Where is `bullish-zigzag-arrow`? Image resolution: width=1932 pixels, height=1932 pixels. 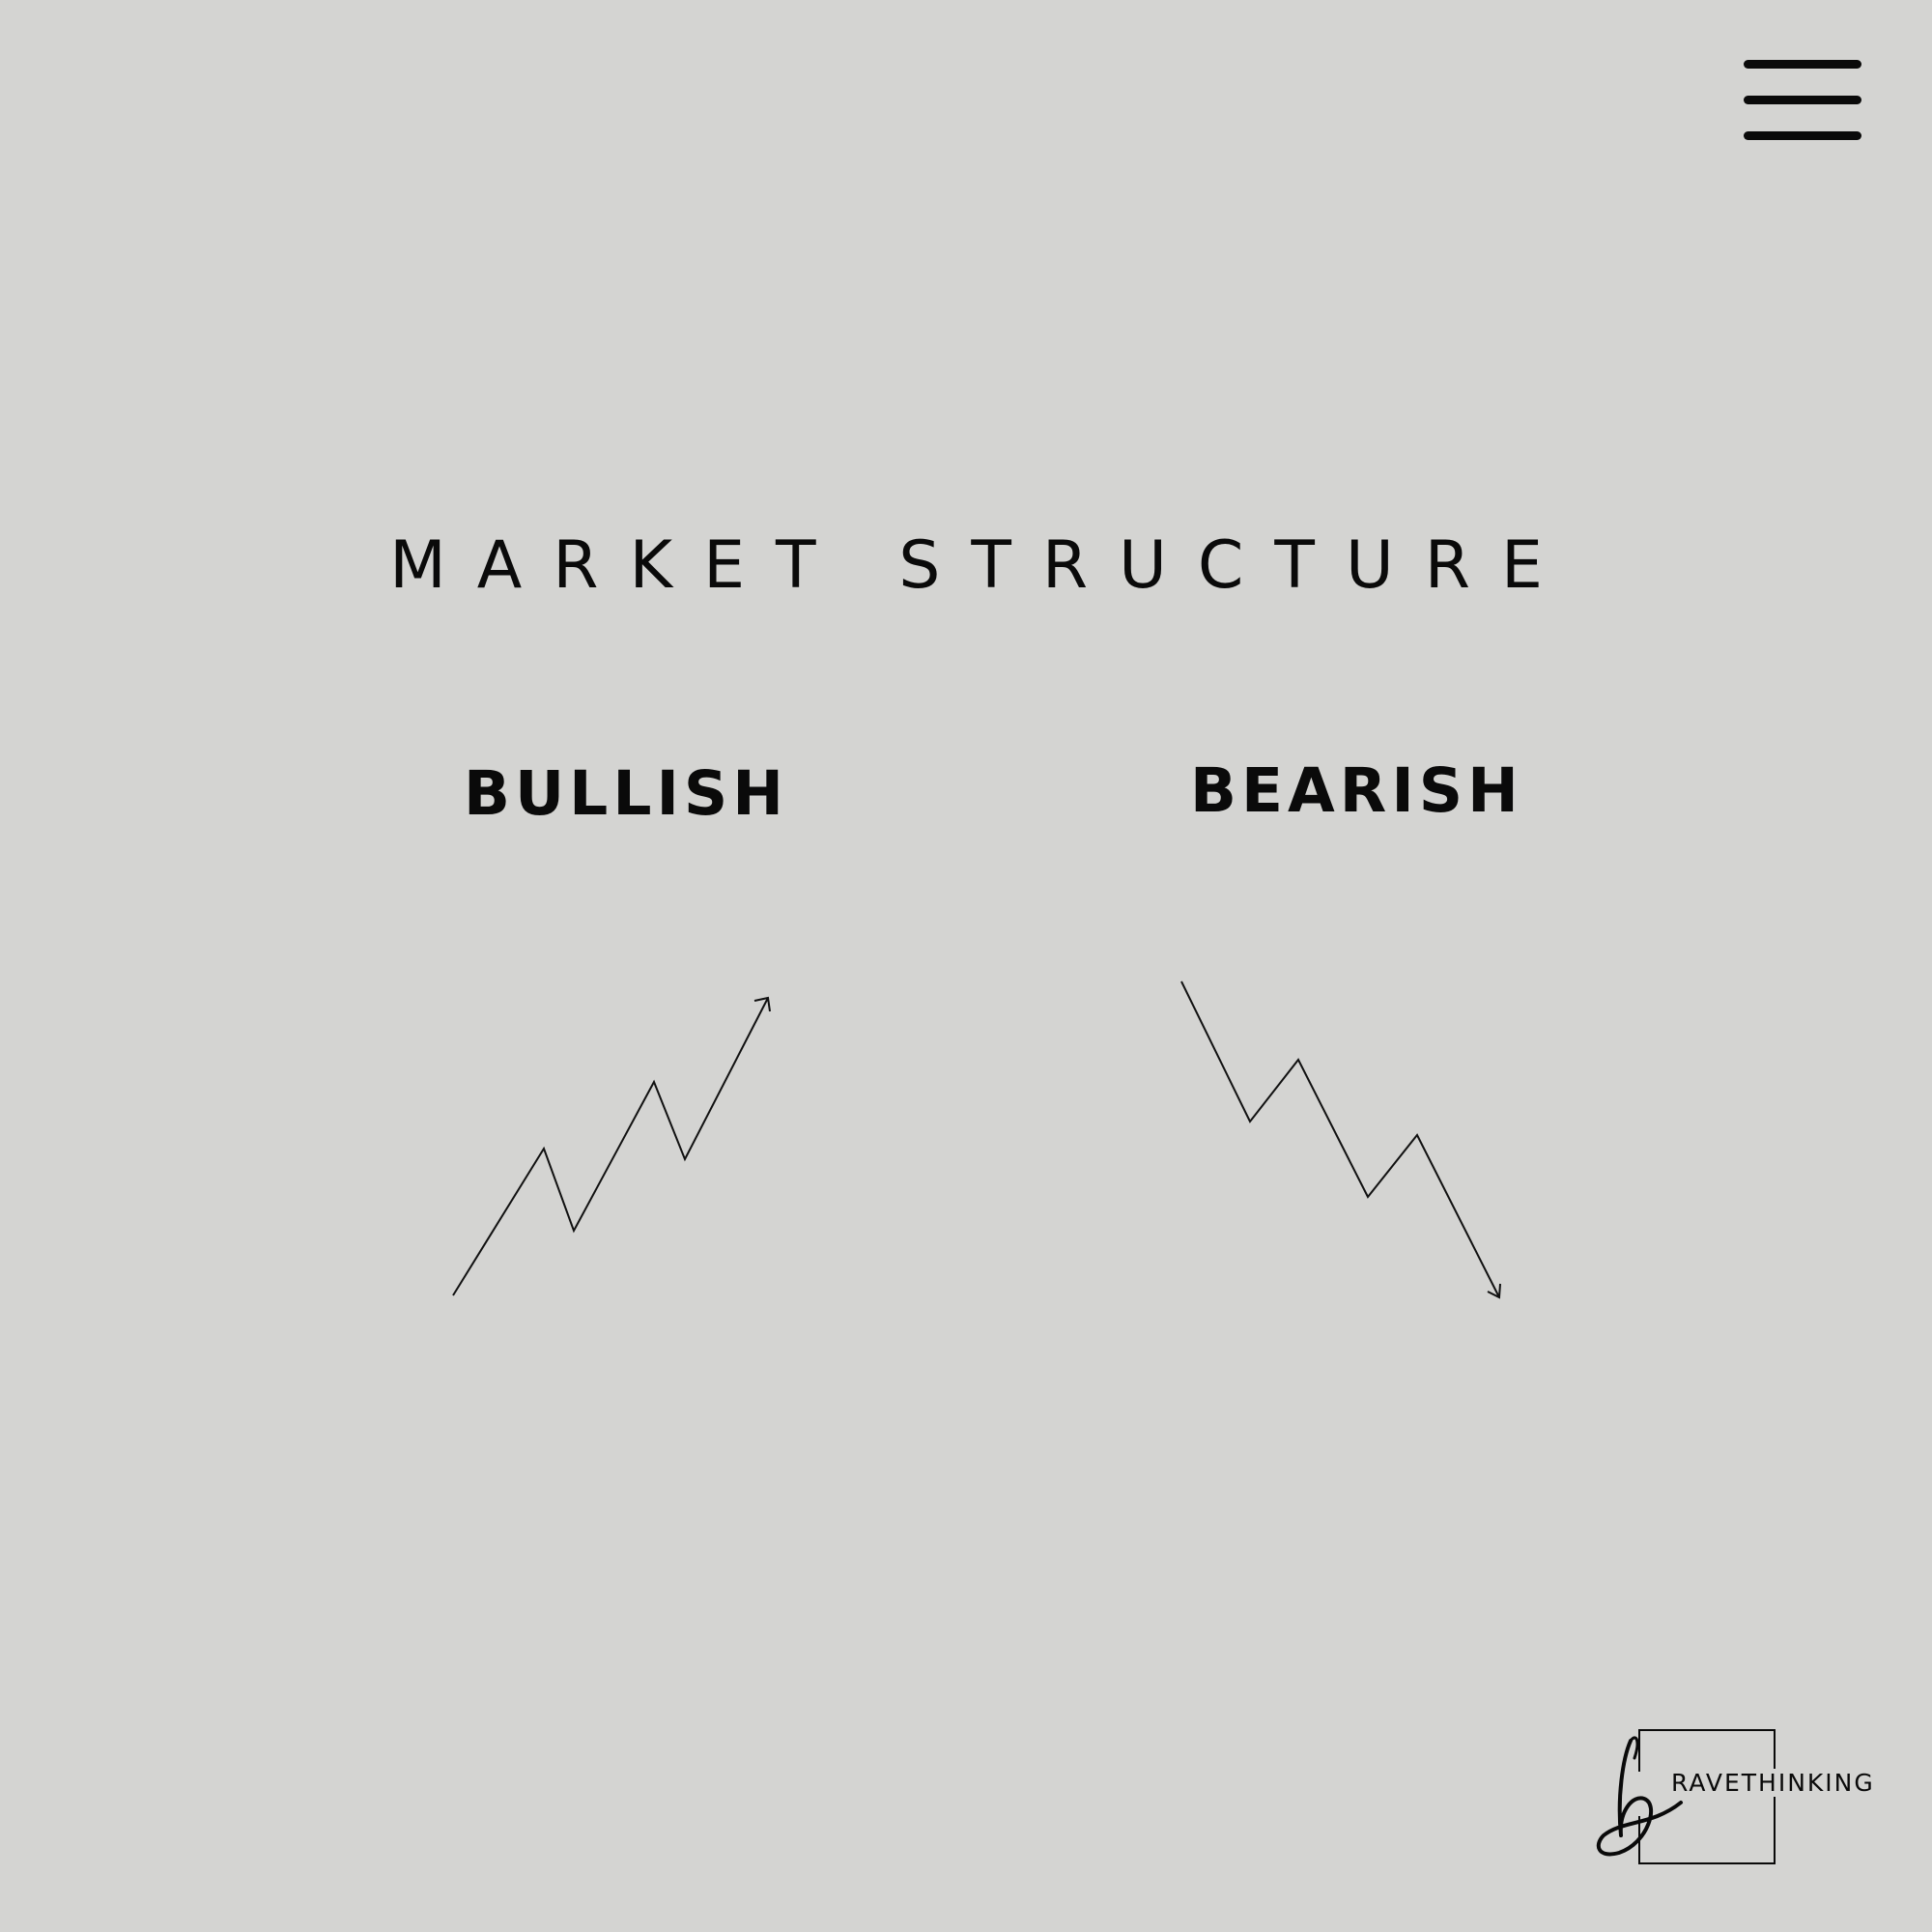
bullish-zigzag-arrow is located at coordinates (611, 1146).